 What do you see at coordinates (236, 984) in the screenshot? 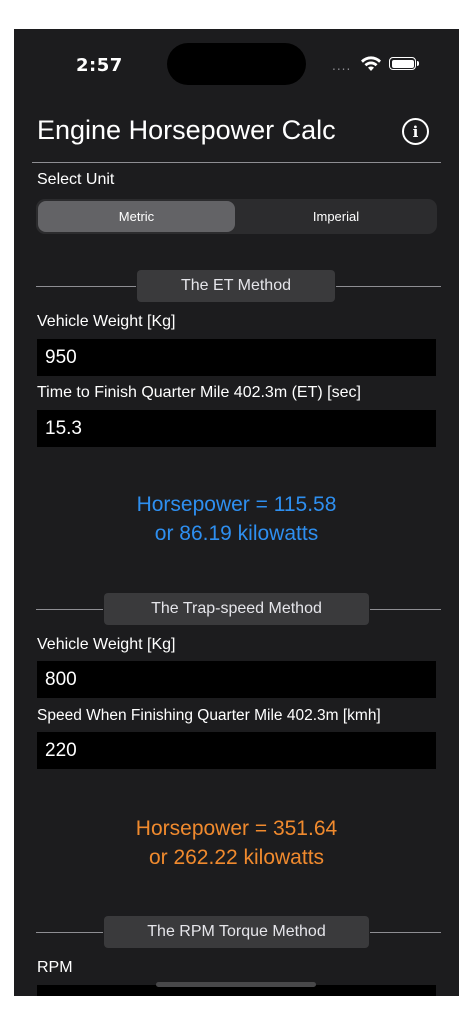
I see `home-indicator` at bounding box center [236, 984].